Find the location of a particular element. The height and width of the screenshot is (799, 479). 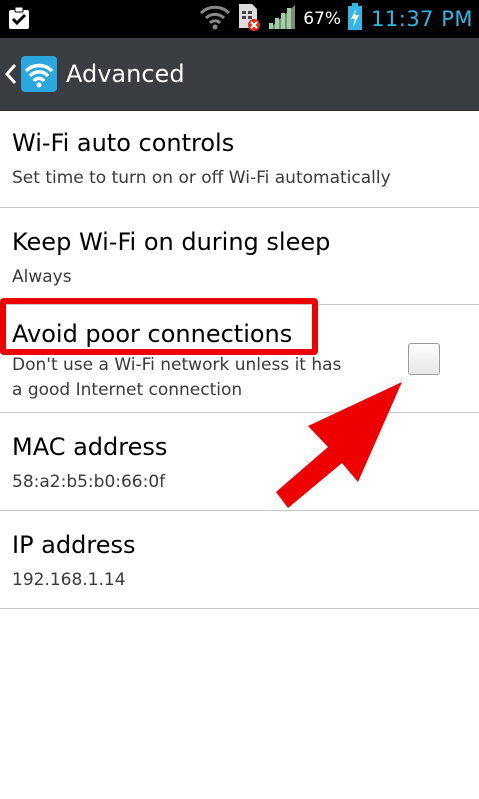

cell-signal-icon is located at coordinates (282, 19).